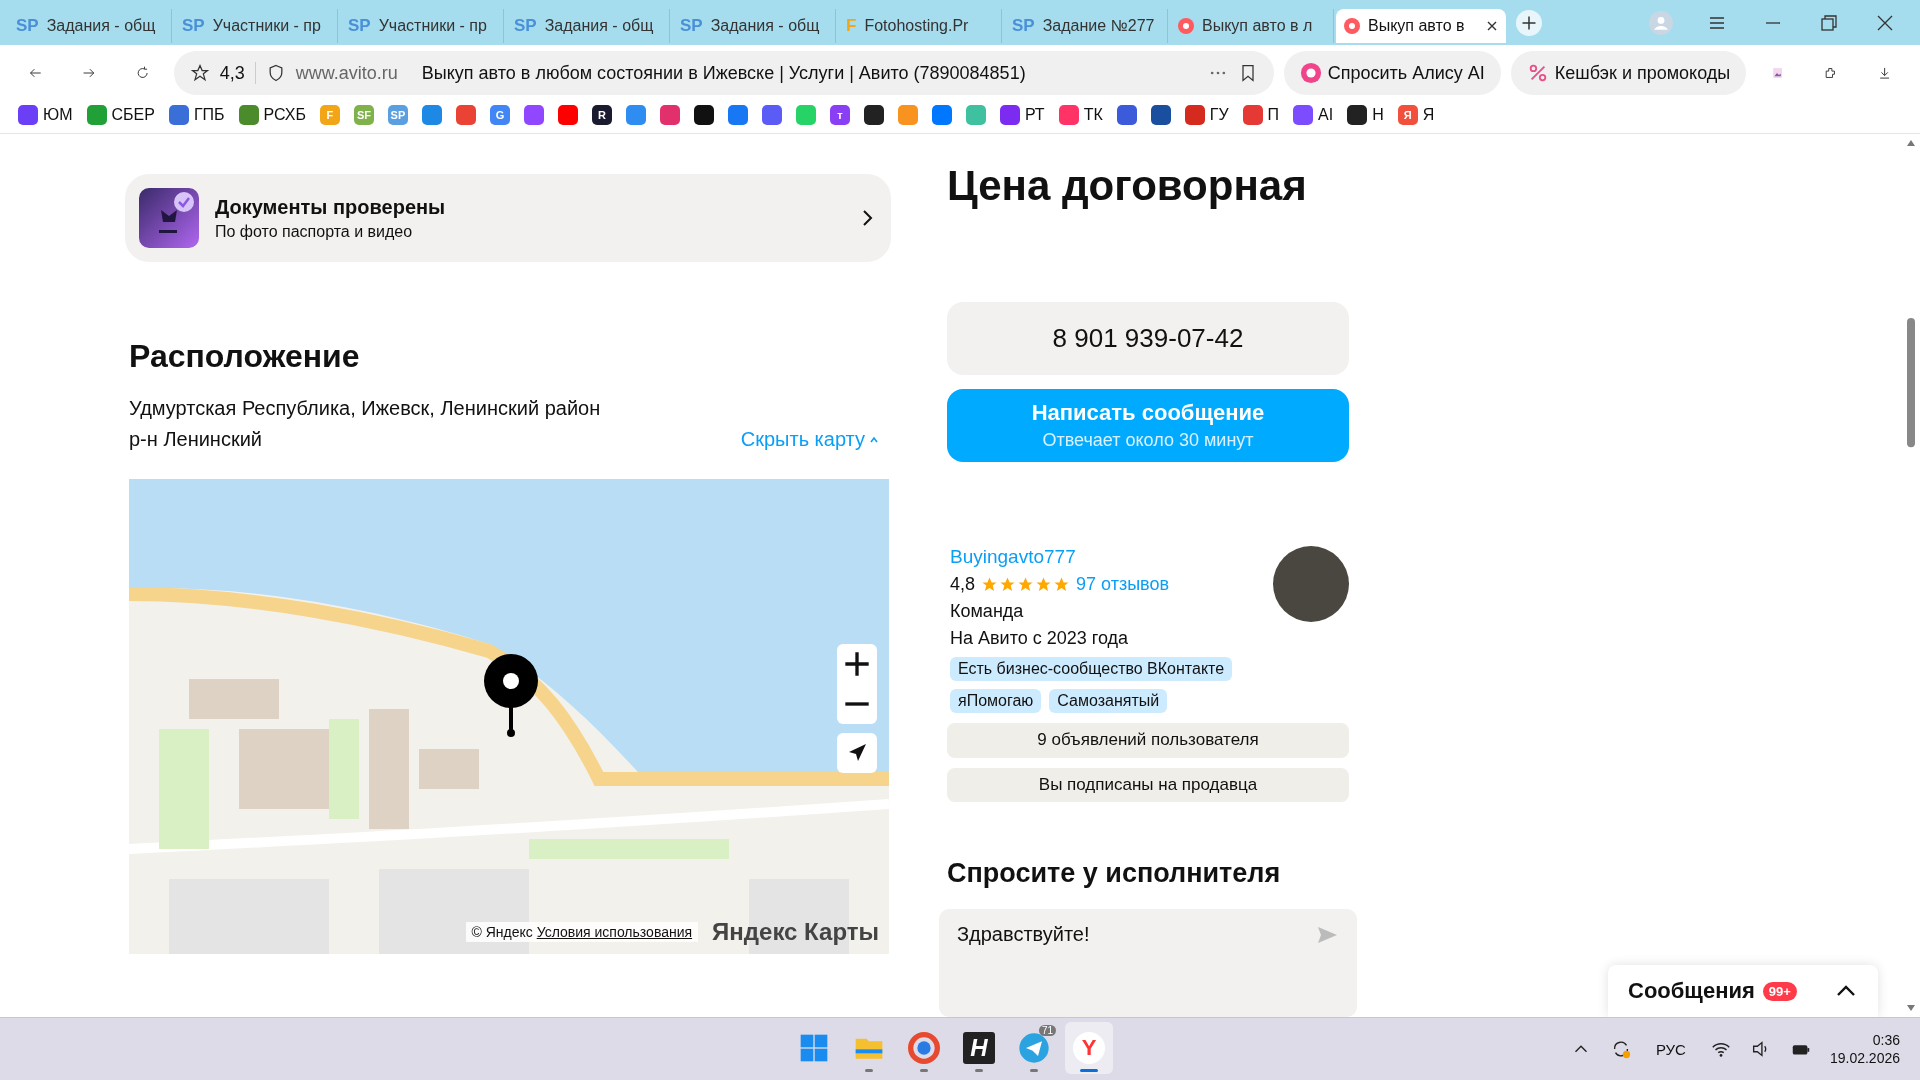 The image size is (1920, 1080). Describe the element at coordinates (814, 1048) in the screenshot. I see `windows-icon` at that location.